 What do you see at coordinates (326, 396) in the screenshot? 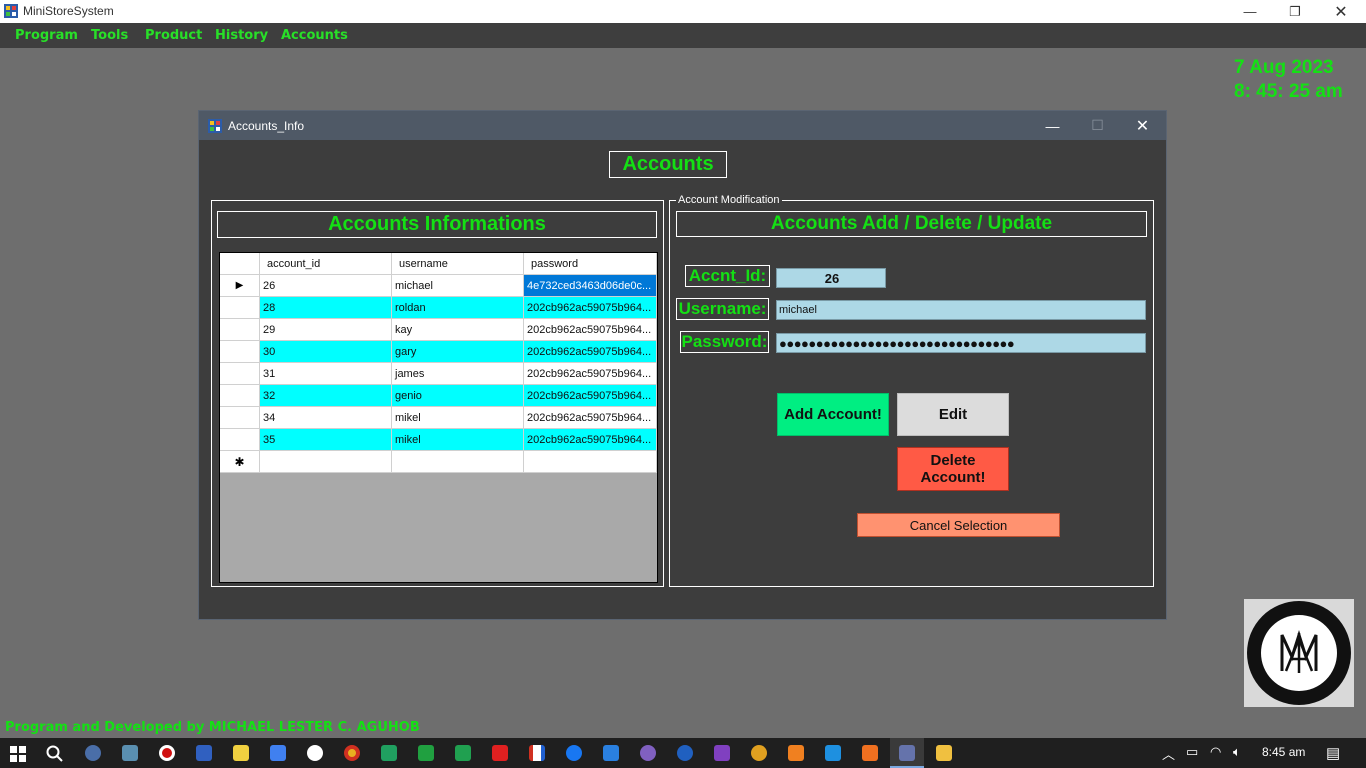
I see `table-cell: 32` at bounding box center [326, 396].